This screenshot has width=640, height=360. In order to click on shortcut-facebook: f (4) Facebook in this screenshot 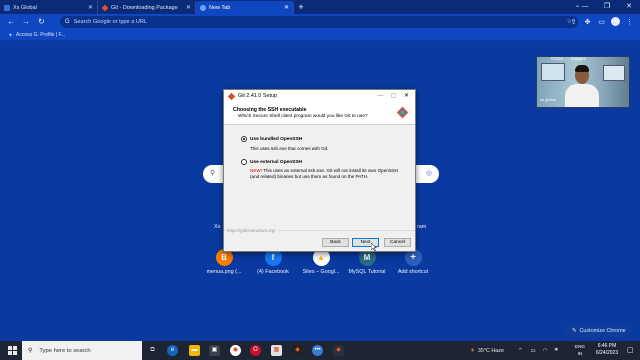, I will do `click(273, 262)`.